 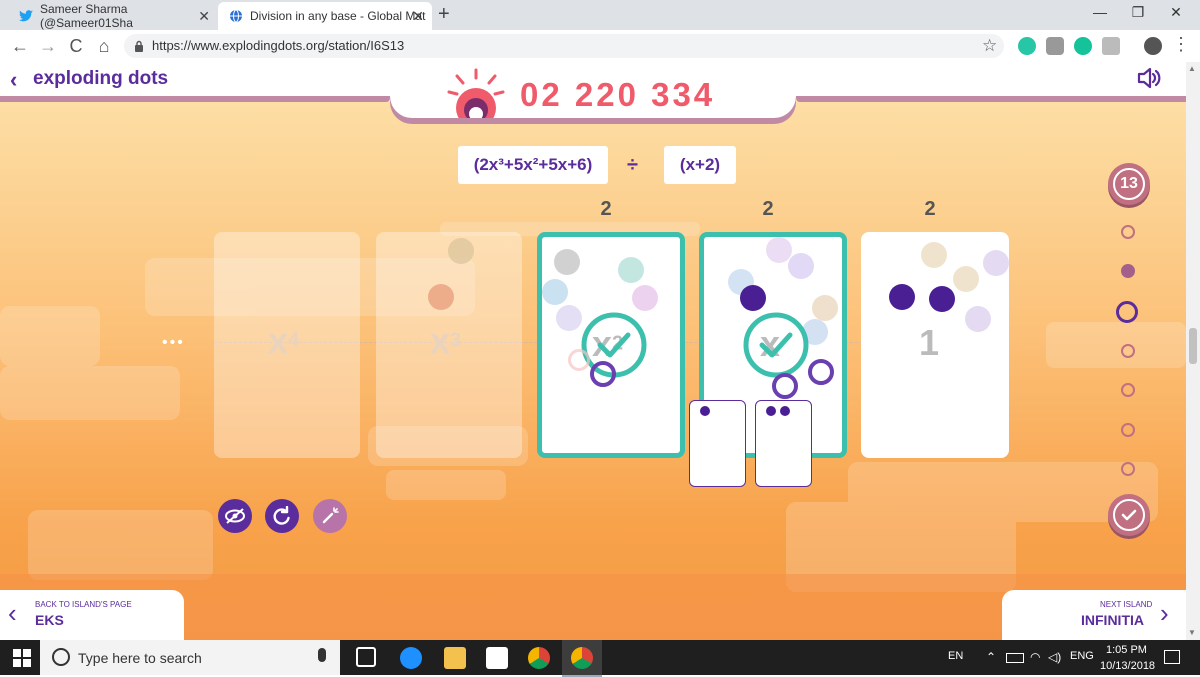 What do you see at coordinates (100, 79) in the screenshot?
I see `brand-title: exploding dots` at bounding box center [100, 79].